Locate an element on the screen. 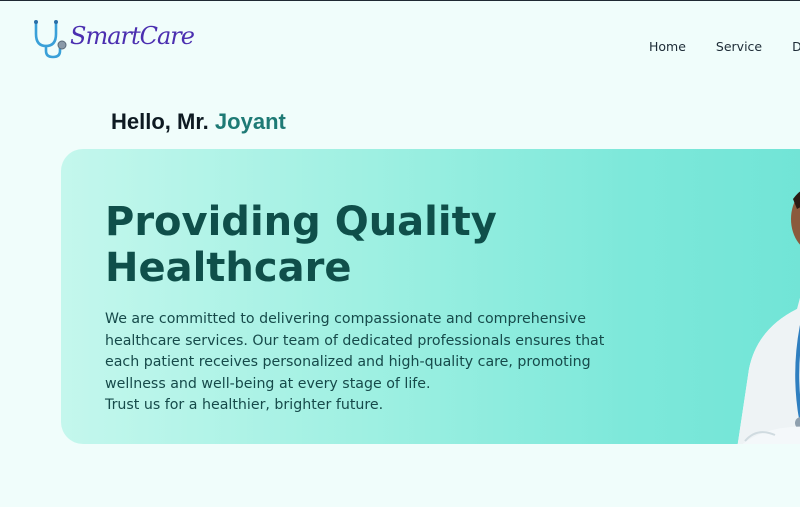 This screenshot has height=507, width=800. nav-service-link: Service is located at coordinates (739, 46).